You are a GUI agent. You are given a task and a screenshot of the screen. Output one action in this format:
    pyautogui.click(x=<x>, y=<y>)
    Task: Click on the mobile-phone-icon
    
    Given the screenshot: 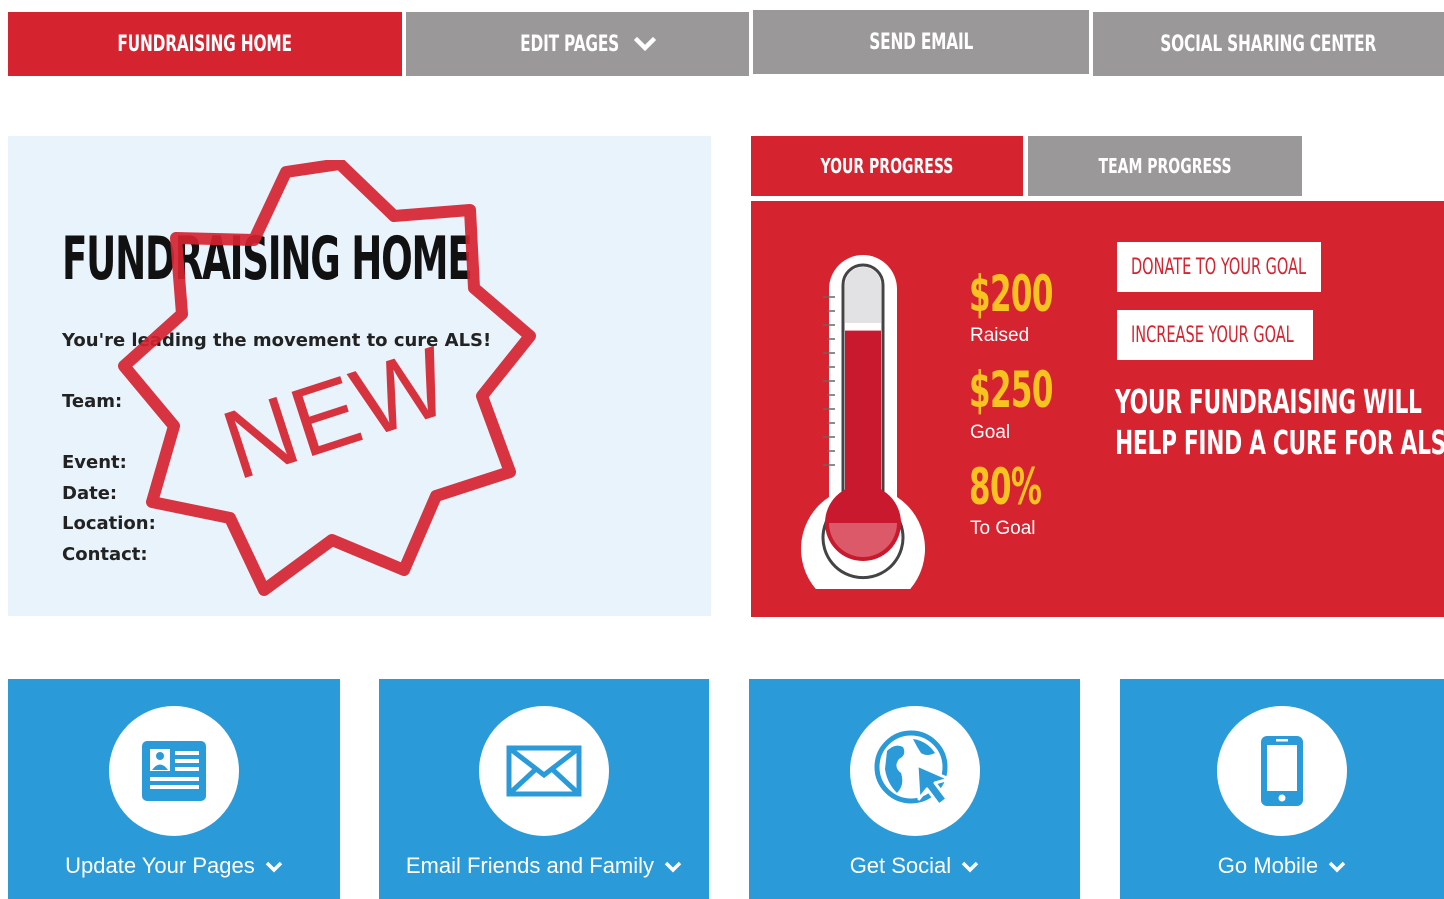 What is the action you would take?
    pyautogui.click(x=1282, y=771)
    